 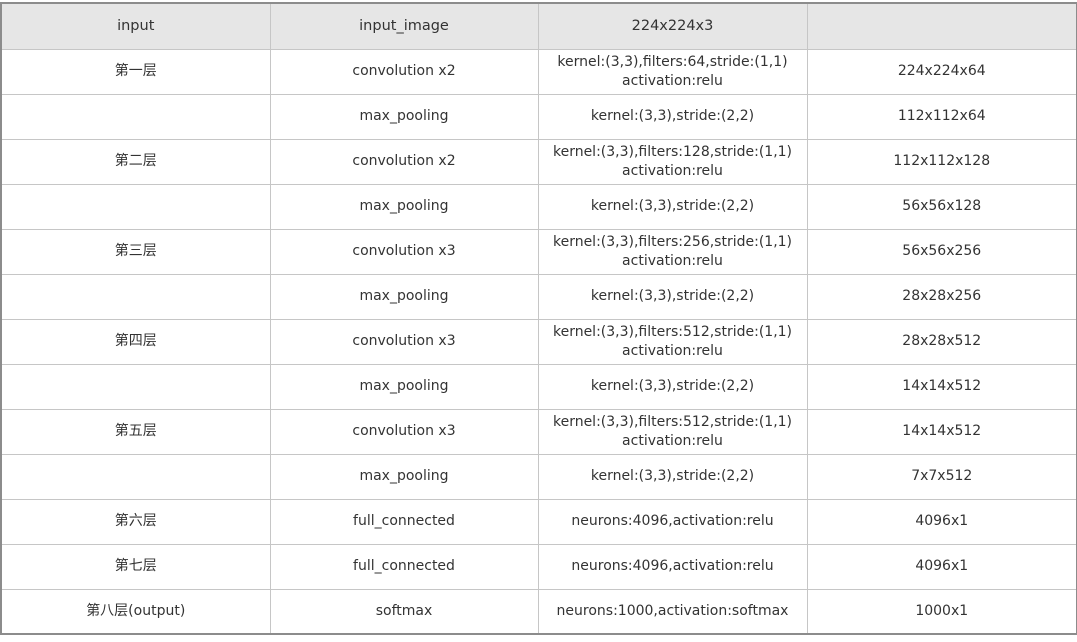 I want to click on layer-cell: 第六层, so click(x=135, y=521).